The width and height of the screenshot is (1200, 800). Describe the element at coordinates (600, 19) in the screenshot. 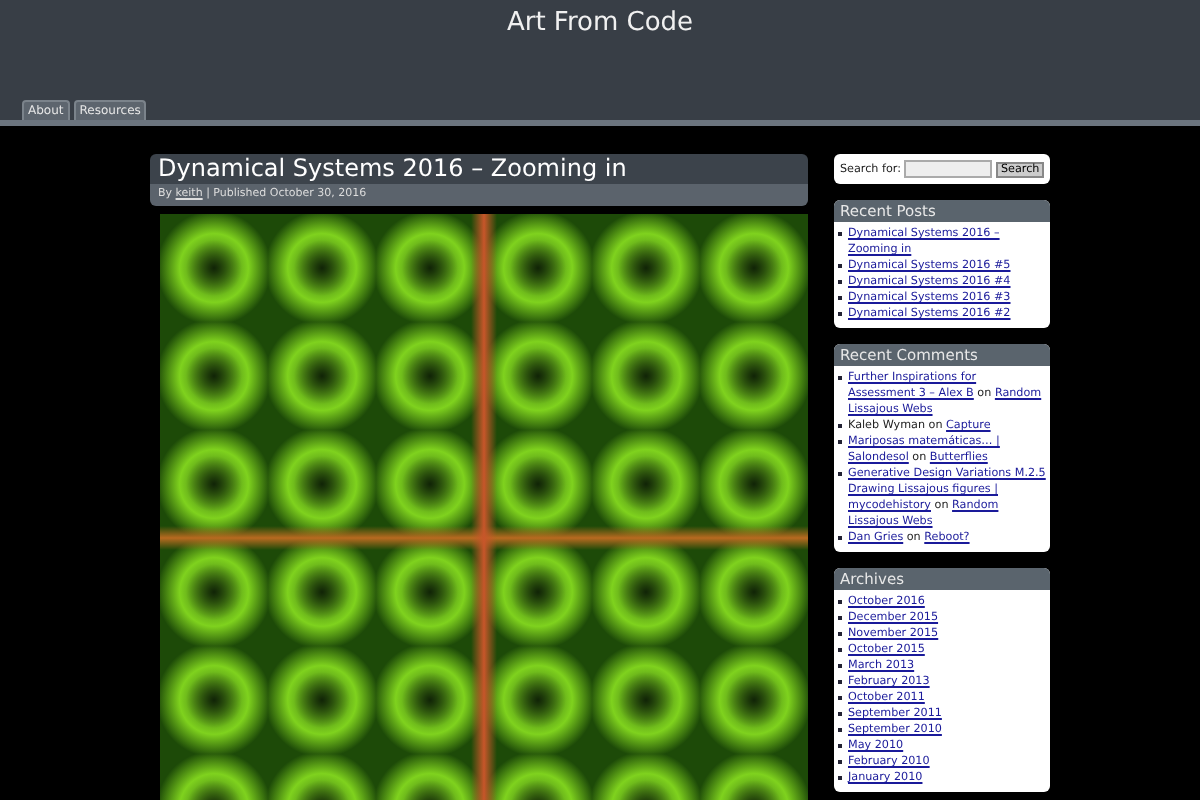

I see `site-title: Art From Code` at that location.